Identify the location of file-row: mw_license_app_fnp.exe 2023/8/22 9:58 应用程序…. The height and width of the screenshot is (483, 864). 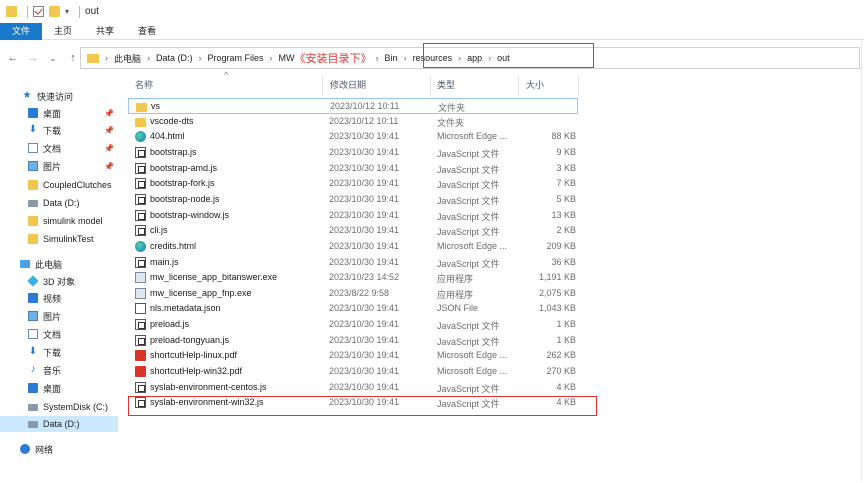
(353, 294).